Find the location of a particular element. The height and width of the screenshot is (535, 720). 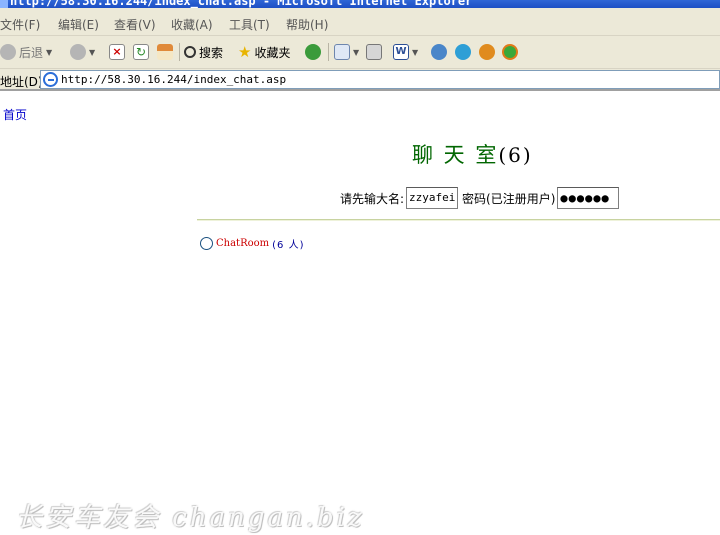

back-dropdown-icon: ▼ is located at coordinates (49, 52).